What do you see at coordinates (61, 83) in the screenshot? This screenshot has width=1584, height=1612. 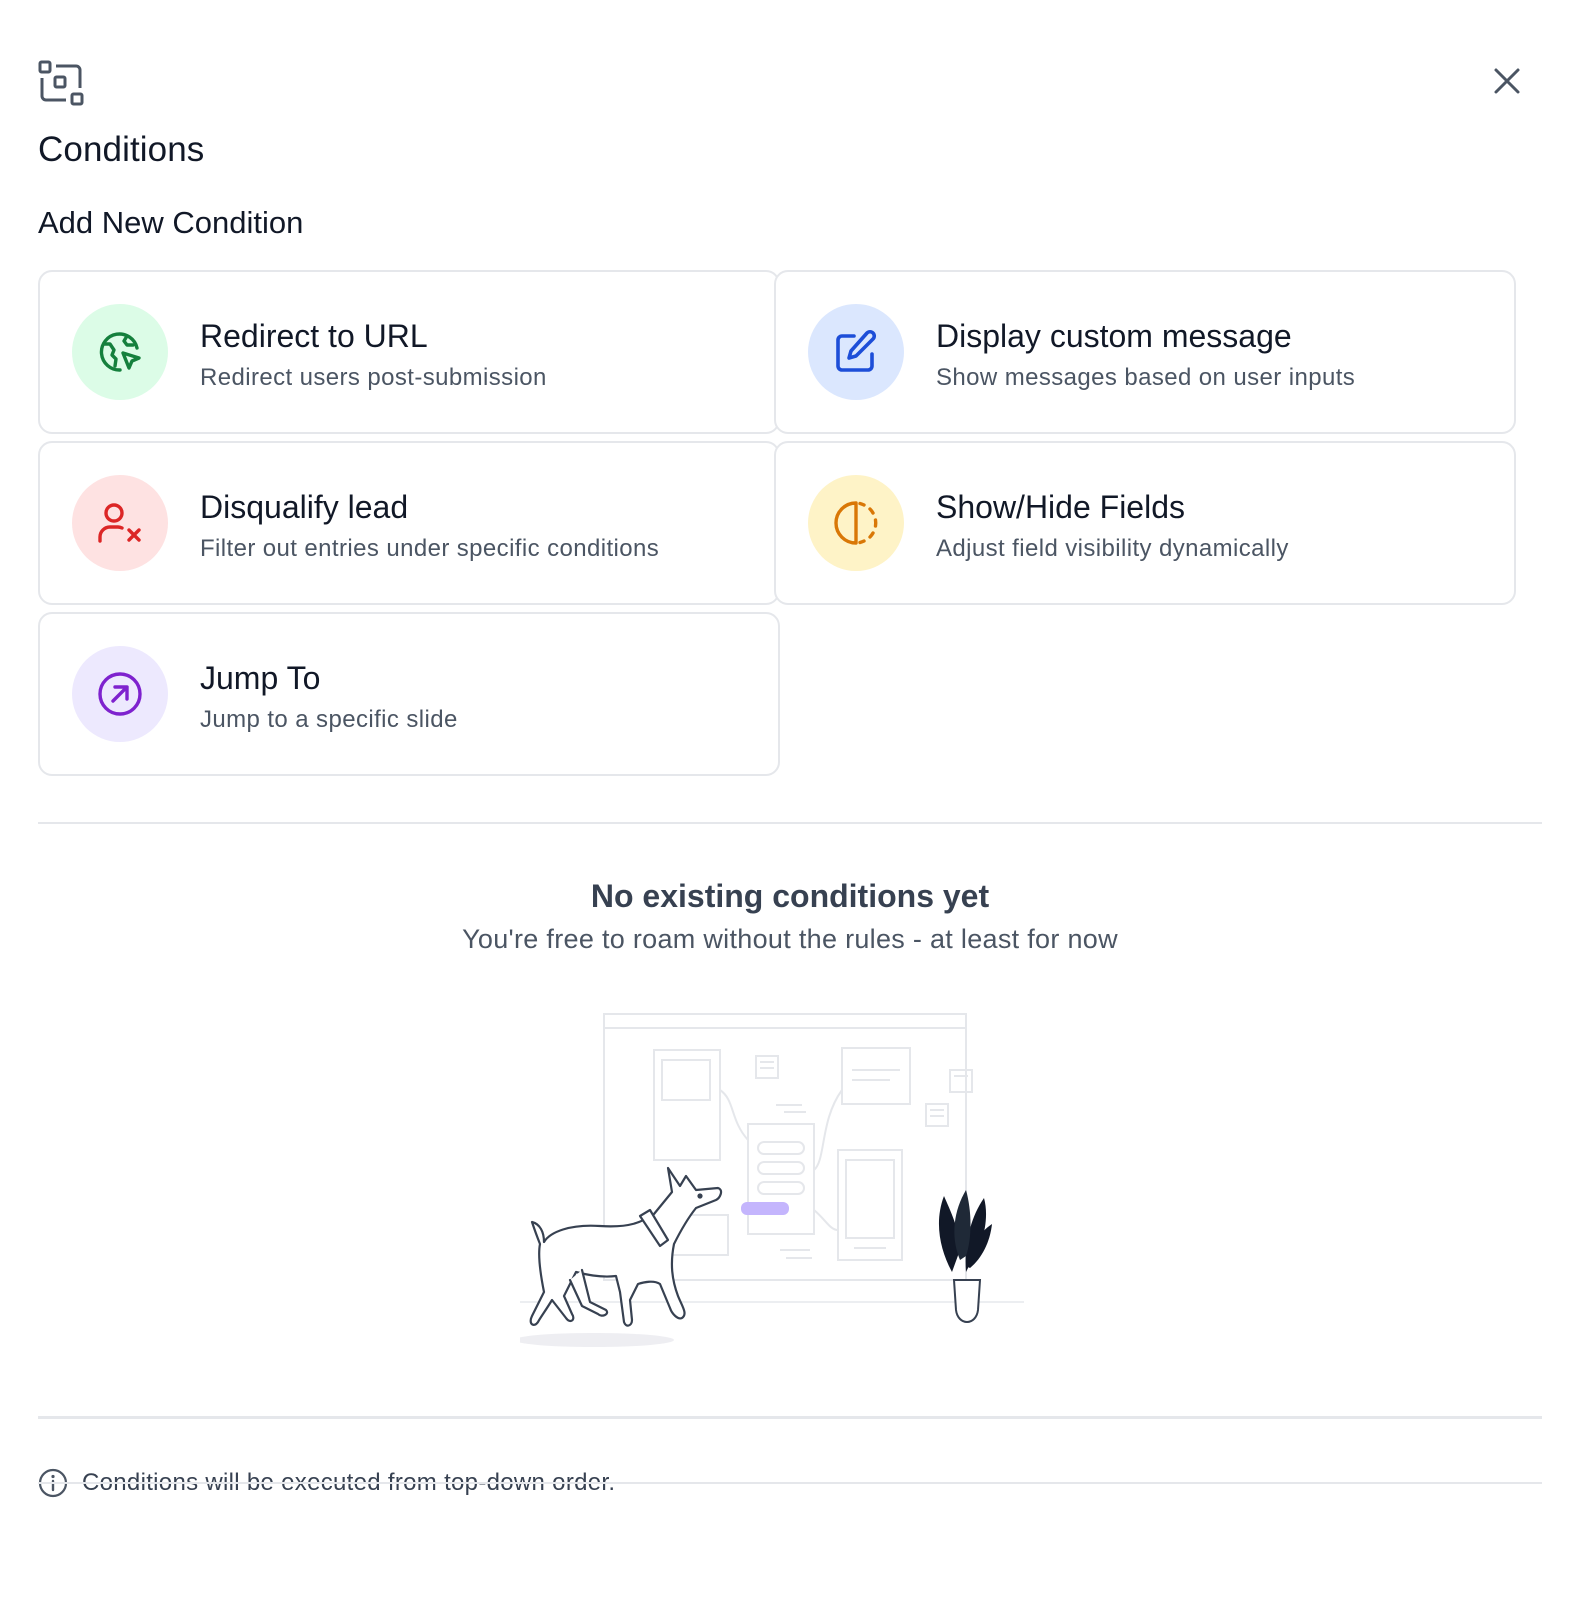 I see `layout-conditions-icon` at bounding box center [61, 83].